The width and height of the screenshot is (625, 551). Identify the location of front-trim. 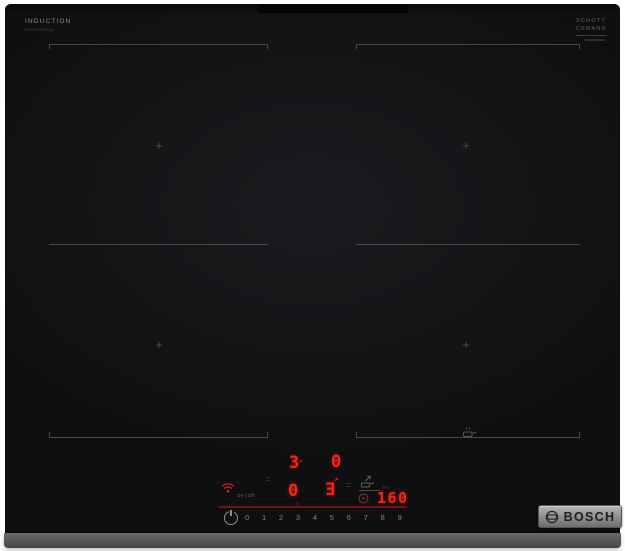
(312, 540).